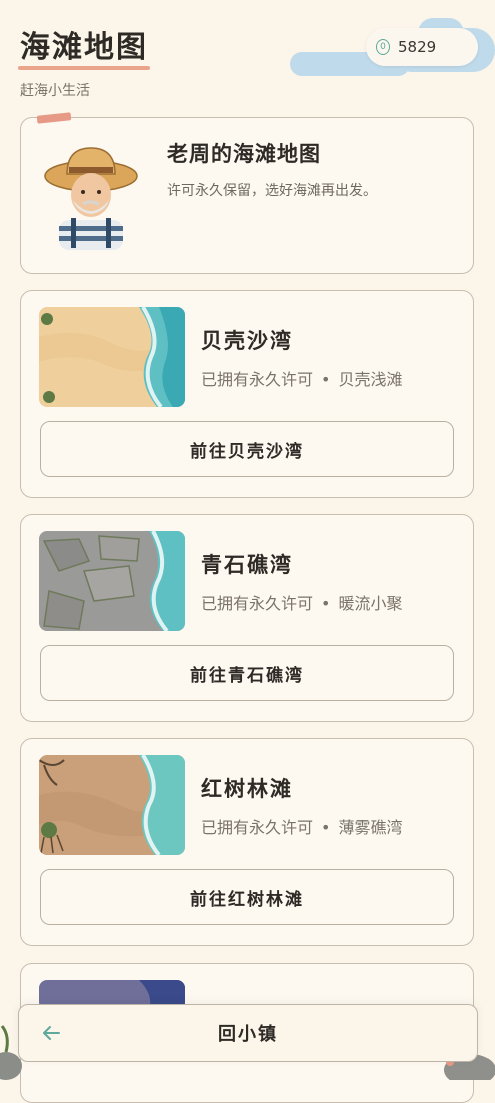  What do you see at coordinates (112, 581) in the screenshot?
I see `beach-thumbnail-stone-reef-bay` at bounding box center [112, 581].